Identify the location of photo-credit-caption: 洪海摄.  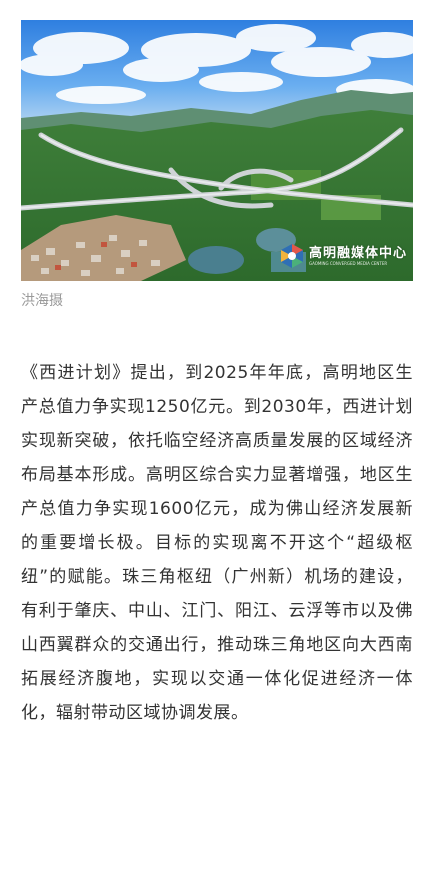
(42, 301).